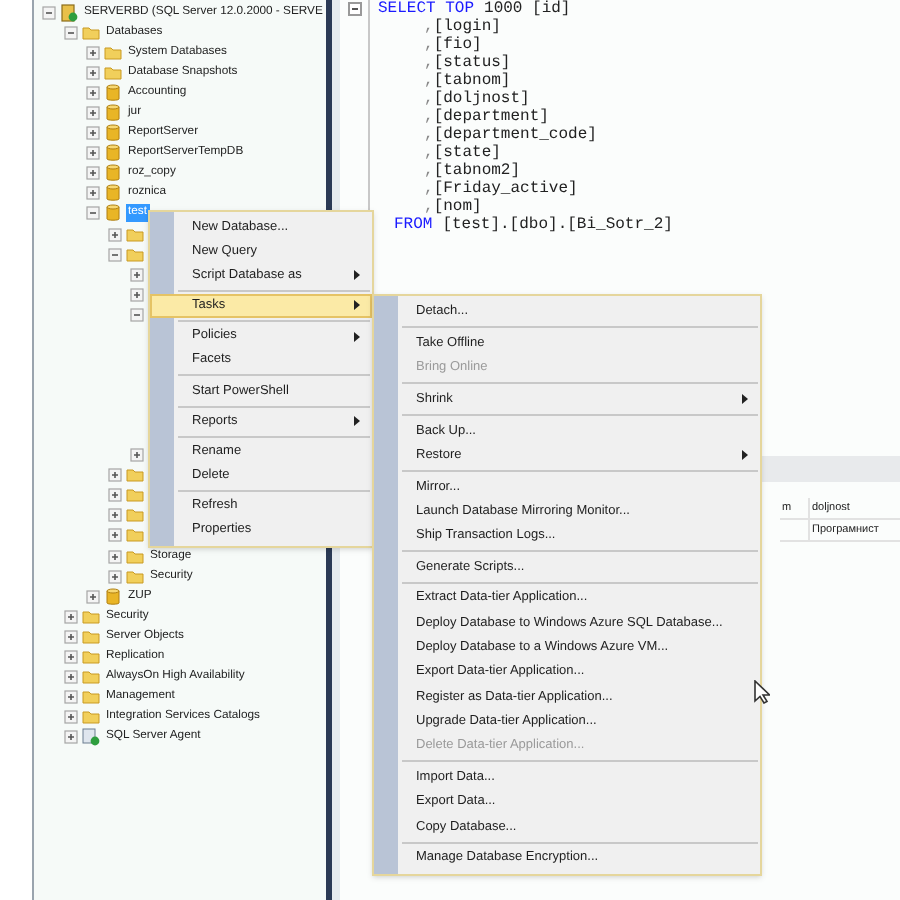 The height and width of the screenshot is (900, 900). Describe the element at coordinates (467, 153) in the screenshot. I see `sql-text: [state]` at that location.